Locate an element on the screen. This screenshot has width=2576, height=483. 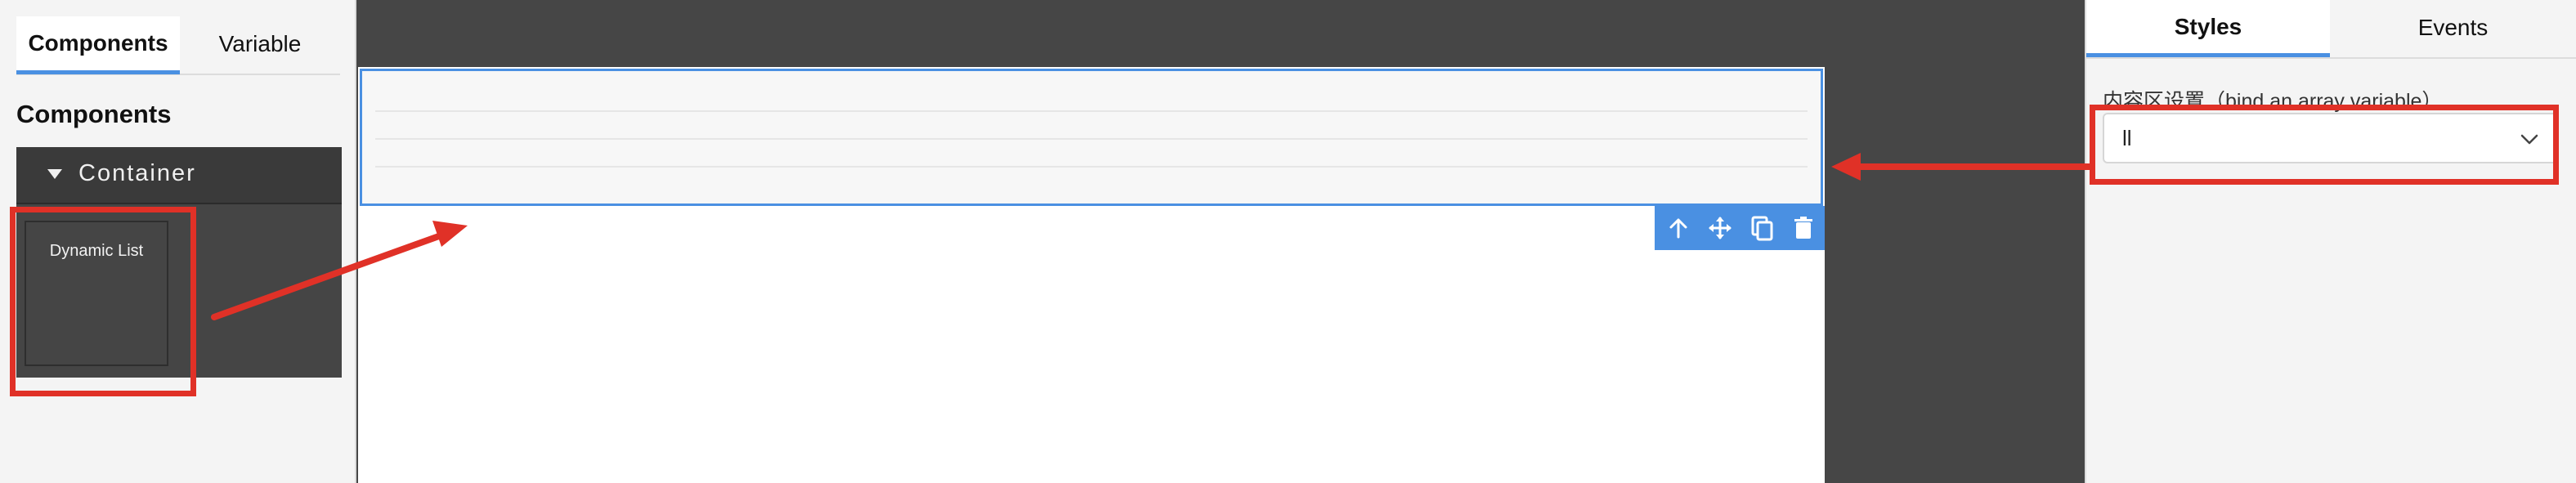
tab-events: Events is located at coordinates (2453, 28).